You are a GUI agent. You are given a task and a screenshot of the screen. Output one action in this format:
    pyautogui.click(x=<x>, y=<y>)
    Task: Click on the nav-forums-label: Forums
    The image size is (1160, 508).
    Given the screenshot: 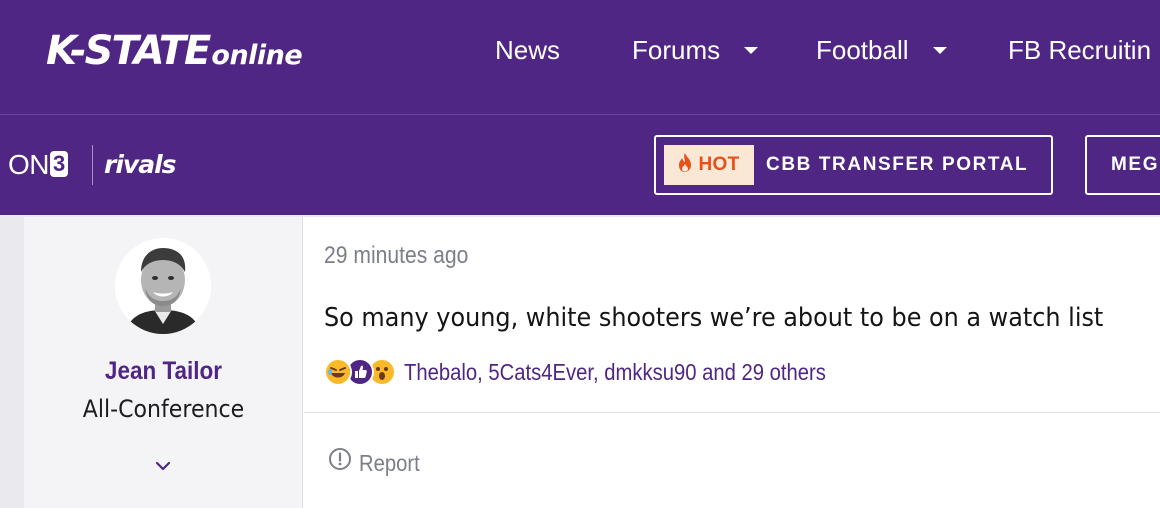 What is the action you would take?
    pyautogui.click(x=676, y=50)
    